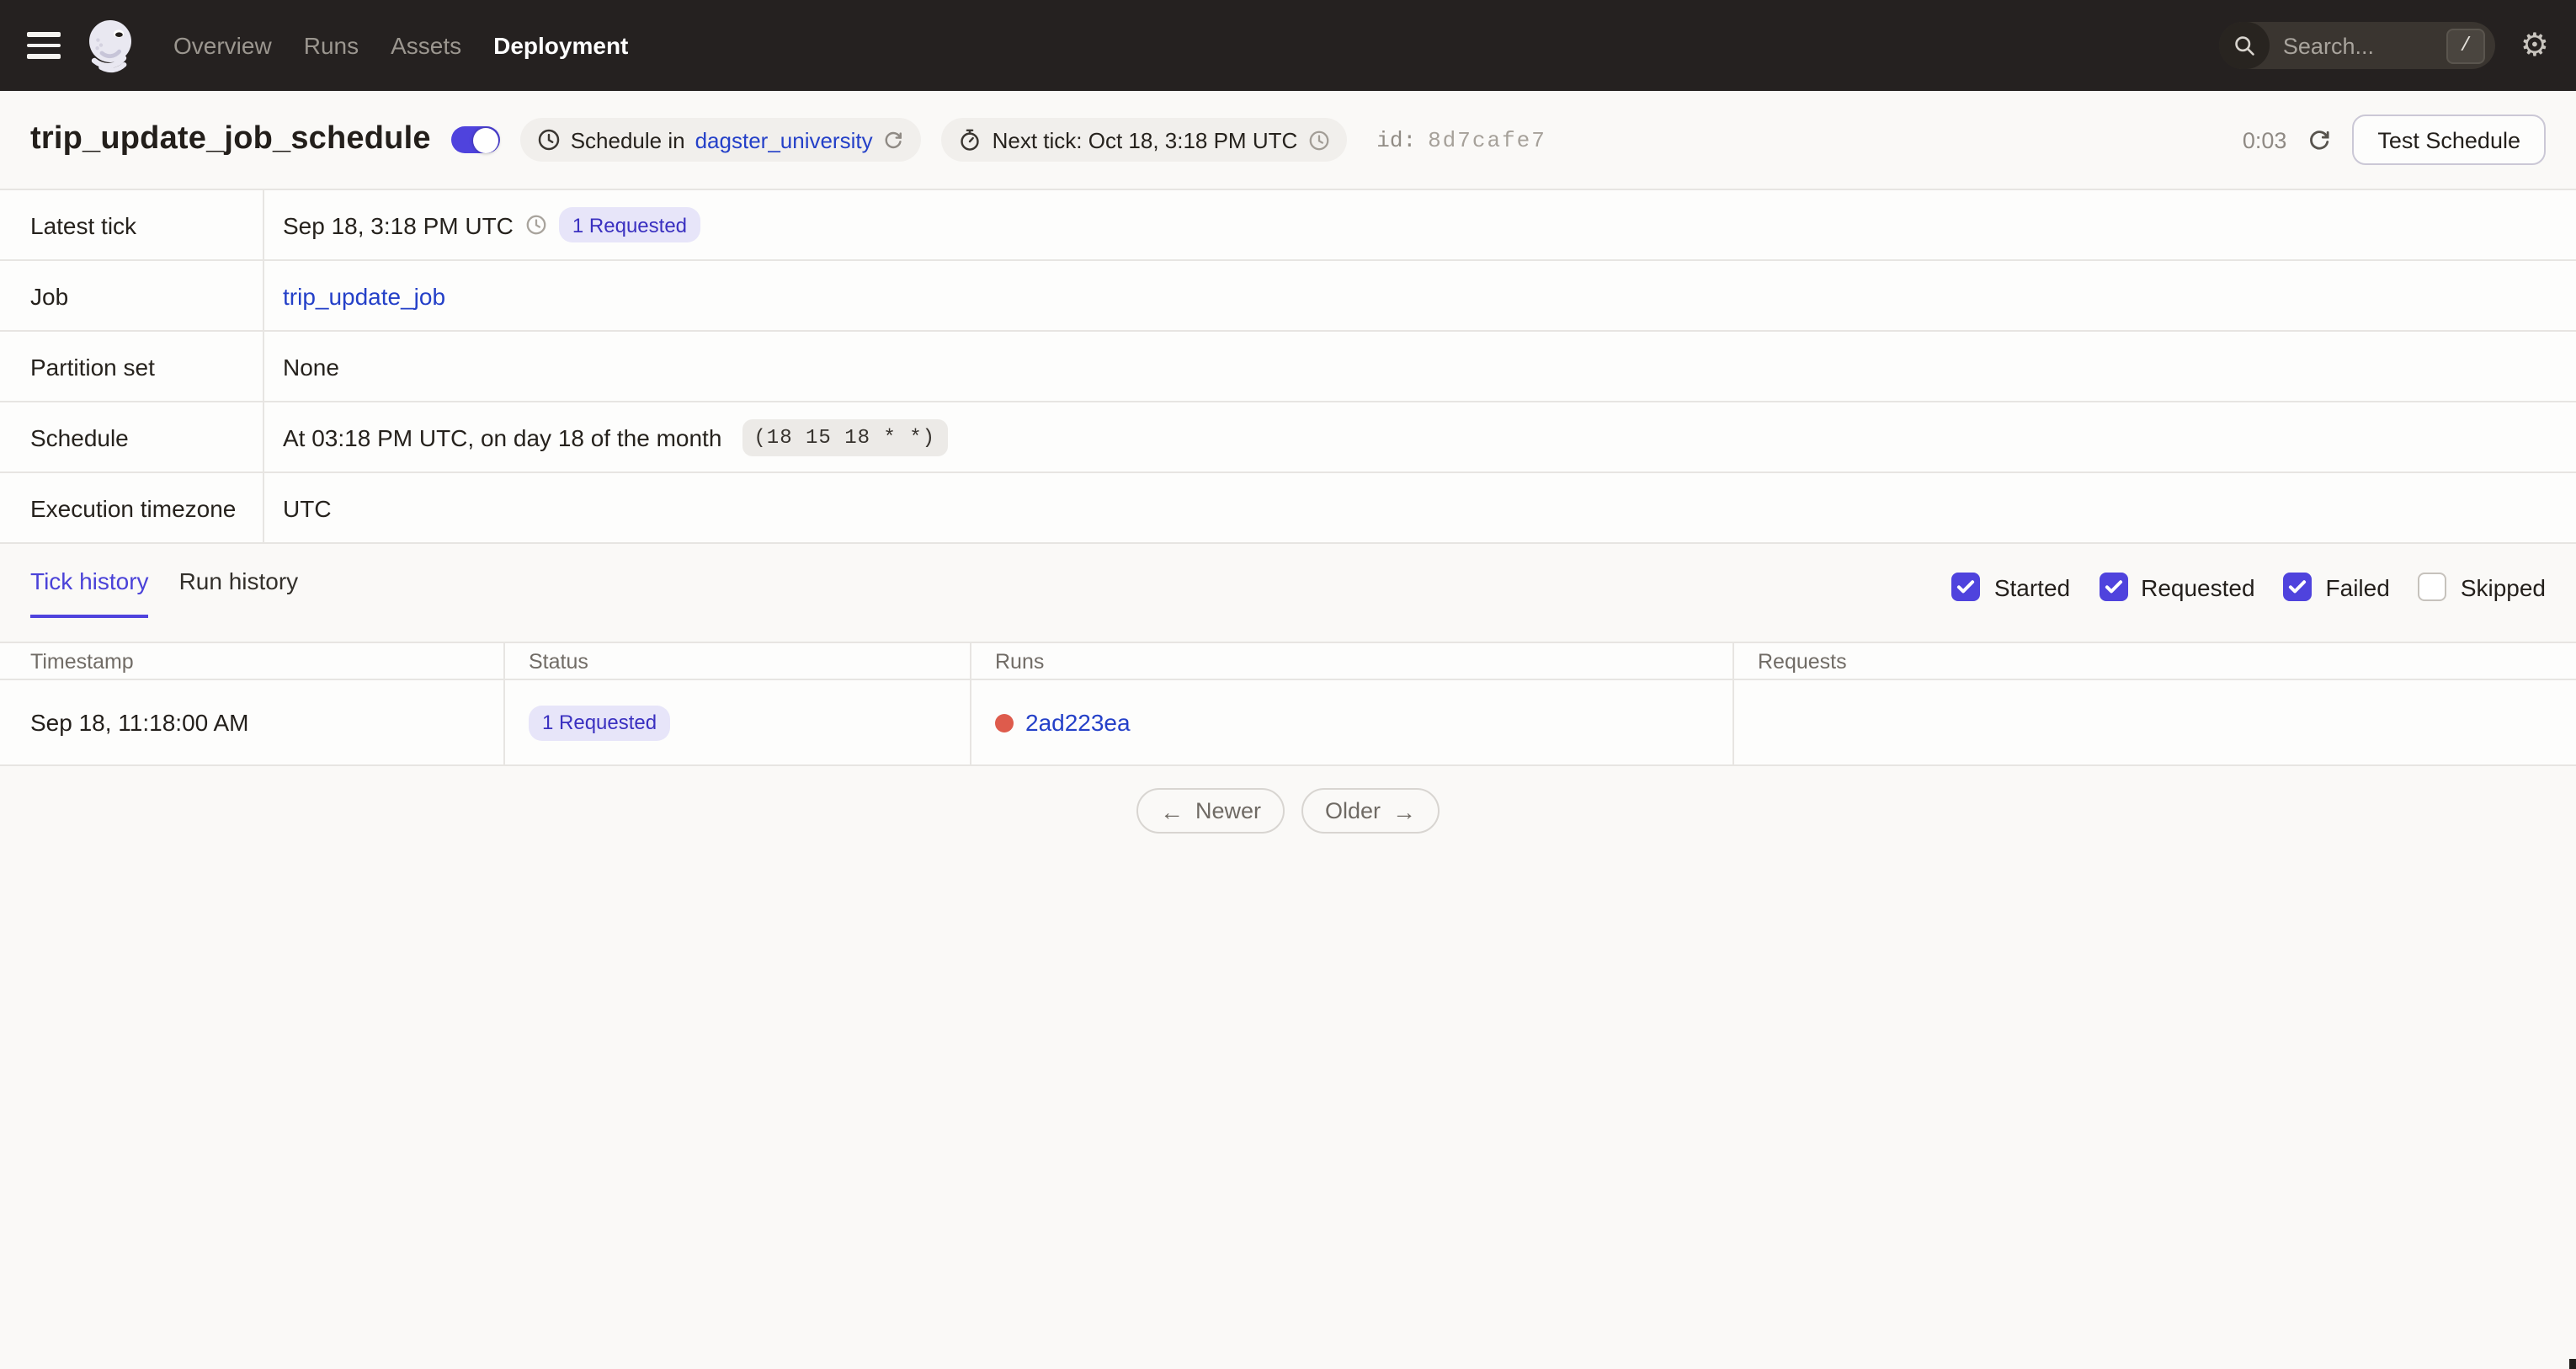 This screenshot has width=2576, height=1369. What do you see at coordinates (1396, 139) in the screenshot?
I see `id-label: id:` at bounding box center [1396, 139].